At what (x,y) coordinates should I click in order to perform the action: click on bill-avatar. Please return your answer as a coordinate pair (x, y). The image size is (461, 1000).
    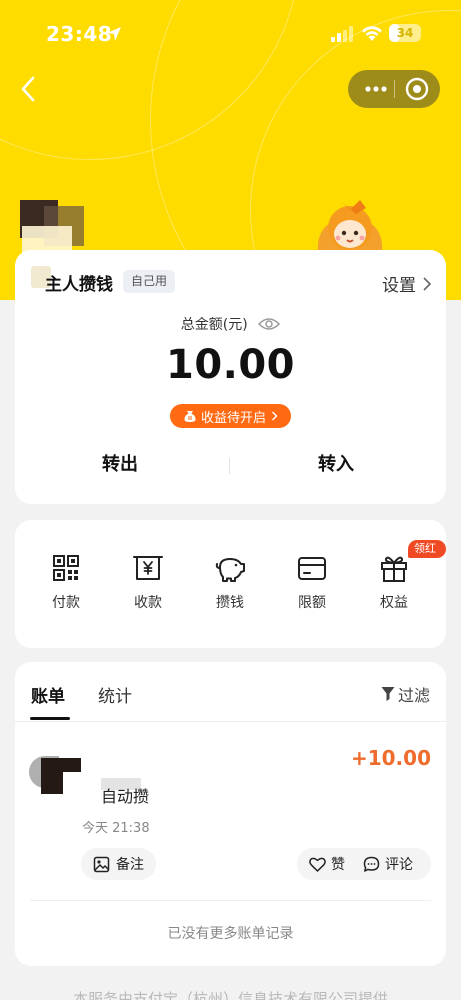
    Looking at the image, I should click on (56, 778).